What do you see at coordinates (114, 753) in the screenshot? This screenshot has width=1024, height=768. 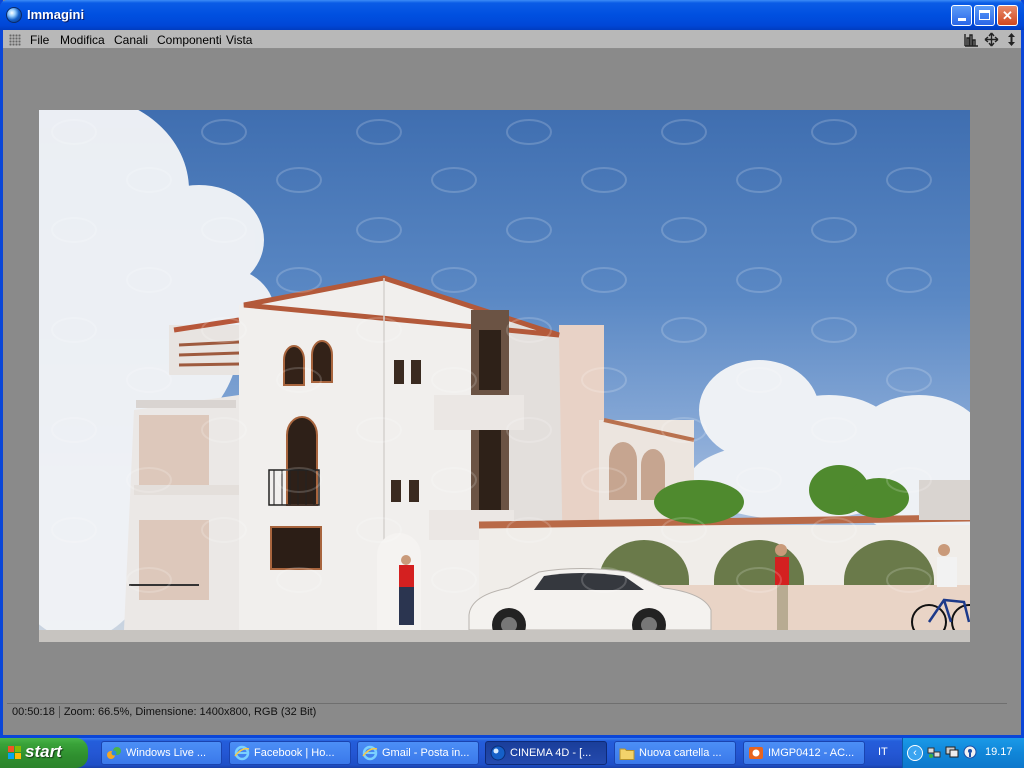 I see `windows-live-icon` at bounding box center [114, 753].